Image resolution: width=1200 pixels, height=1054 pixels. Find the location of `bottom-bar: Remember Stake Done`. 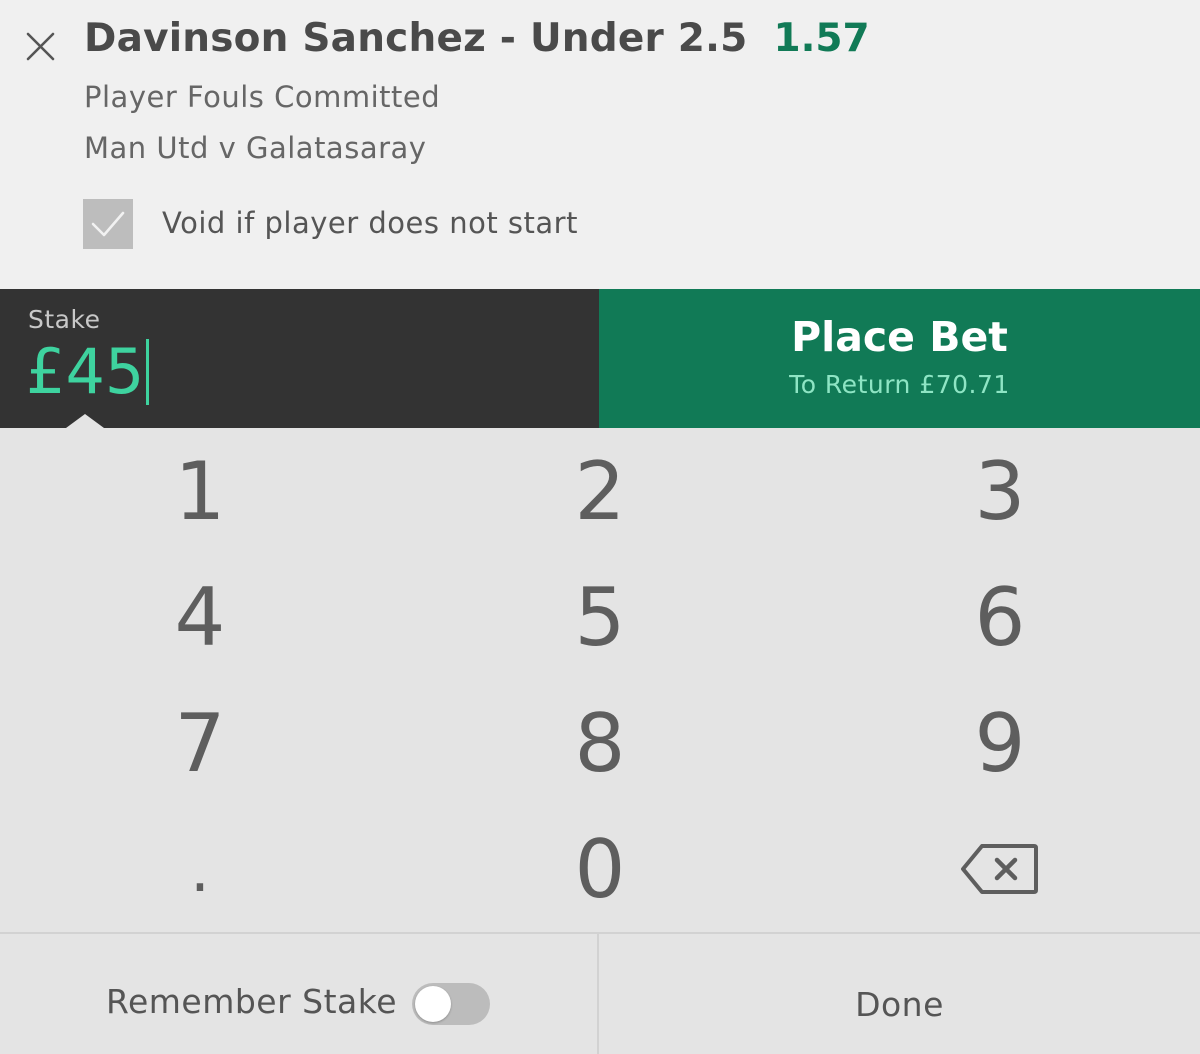

bottom-bar: Remember Stake Done is located at coordinates (600, 993).